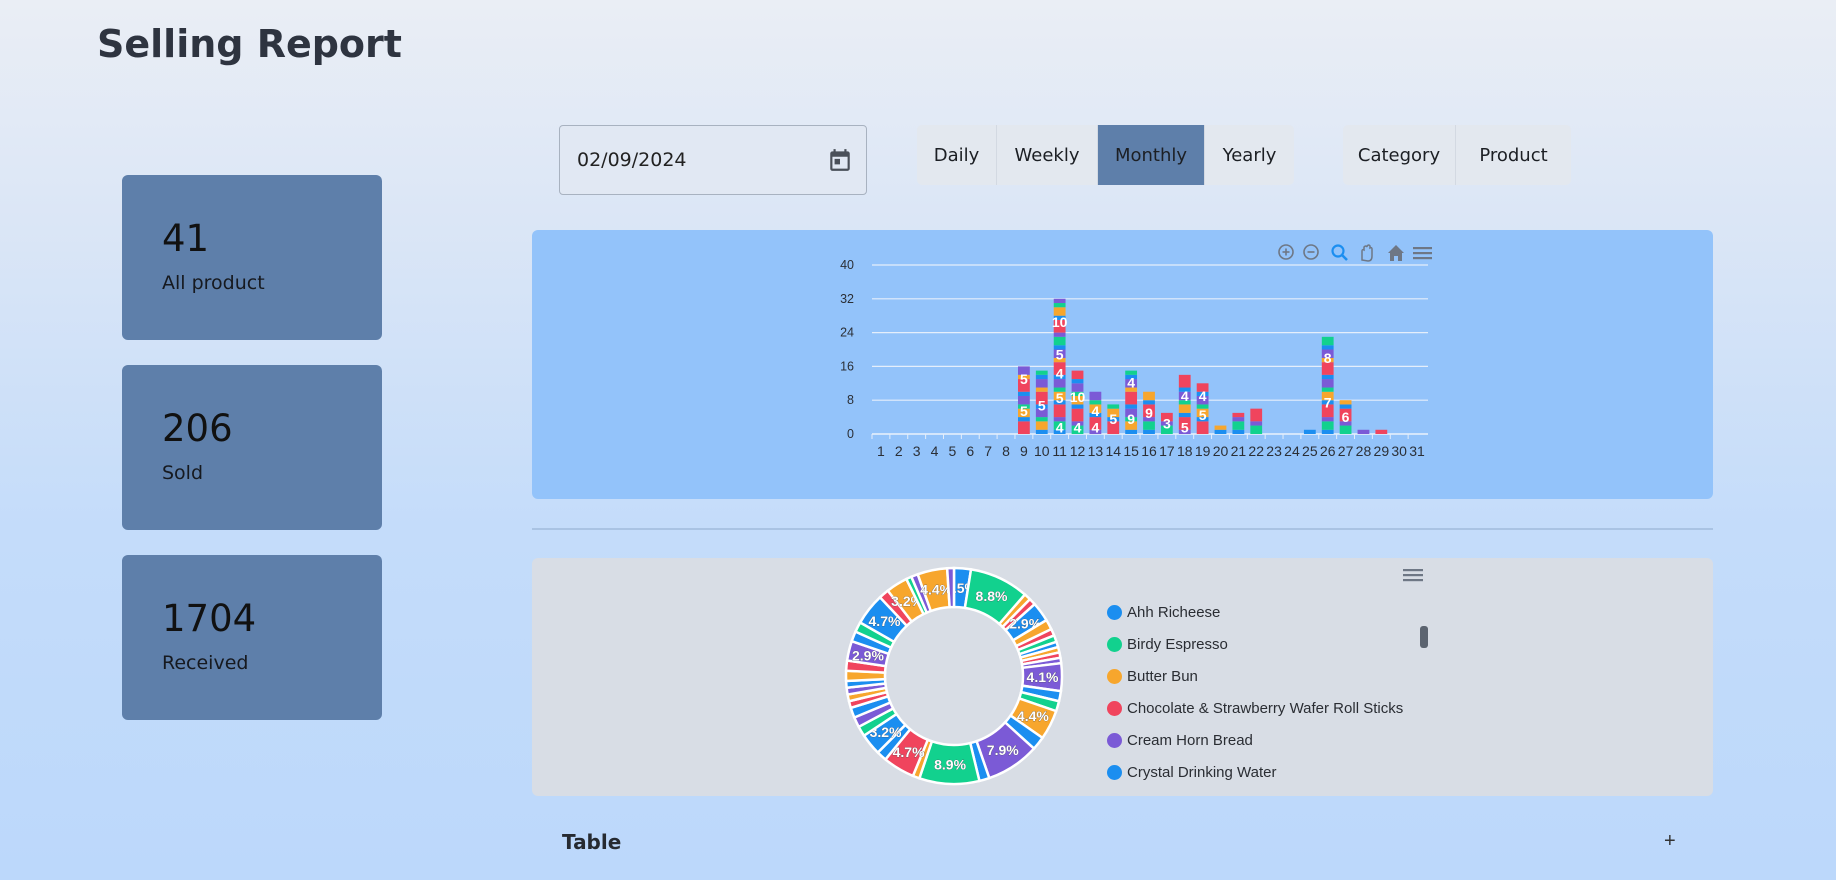 This screenshot has height=880, width=1836. Describe the element at coordinates (1043, 677) in the screenshot. I see `slice-label: 4.1%` at that location.